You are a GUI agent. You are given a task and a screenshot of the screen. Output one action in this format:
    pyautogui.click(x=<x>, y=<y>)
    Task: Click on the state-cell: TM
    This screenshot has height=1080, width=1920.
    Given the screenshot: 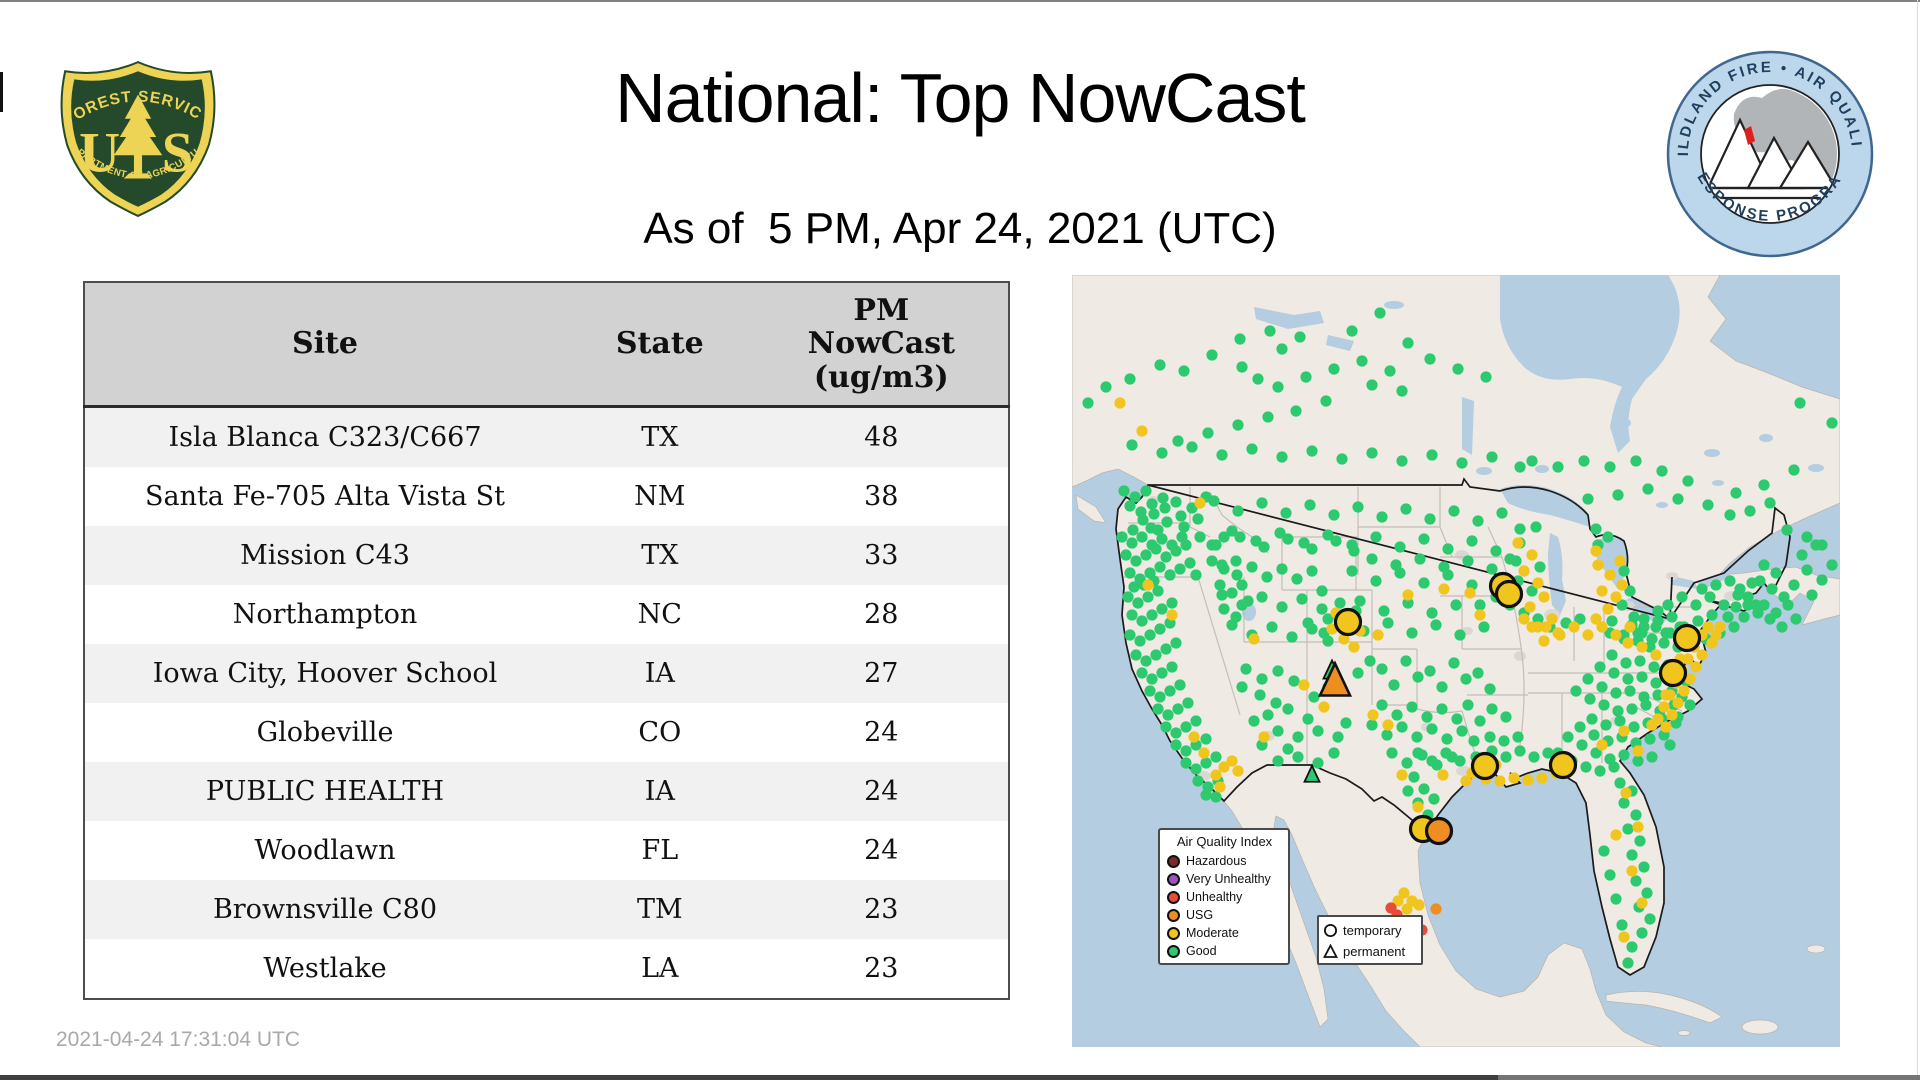 What is the action you would take?
    pyautogui.click(x=659, y=909)
    